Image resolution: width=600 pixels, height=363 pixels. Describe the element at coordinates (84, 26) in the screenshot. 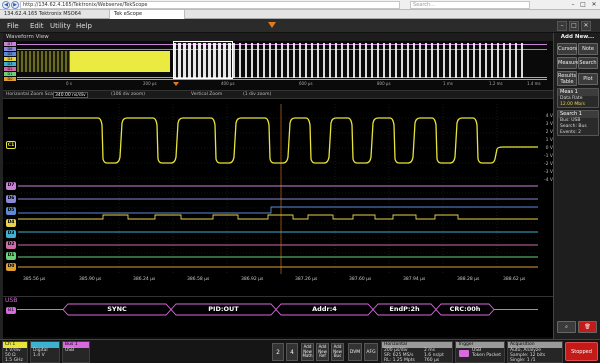

I see `menu-help: Help` at that location.